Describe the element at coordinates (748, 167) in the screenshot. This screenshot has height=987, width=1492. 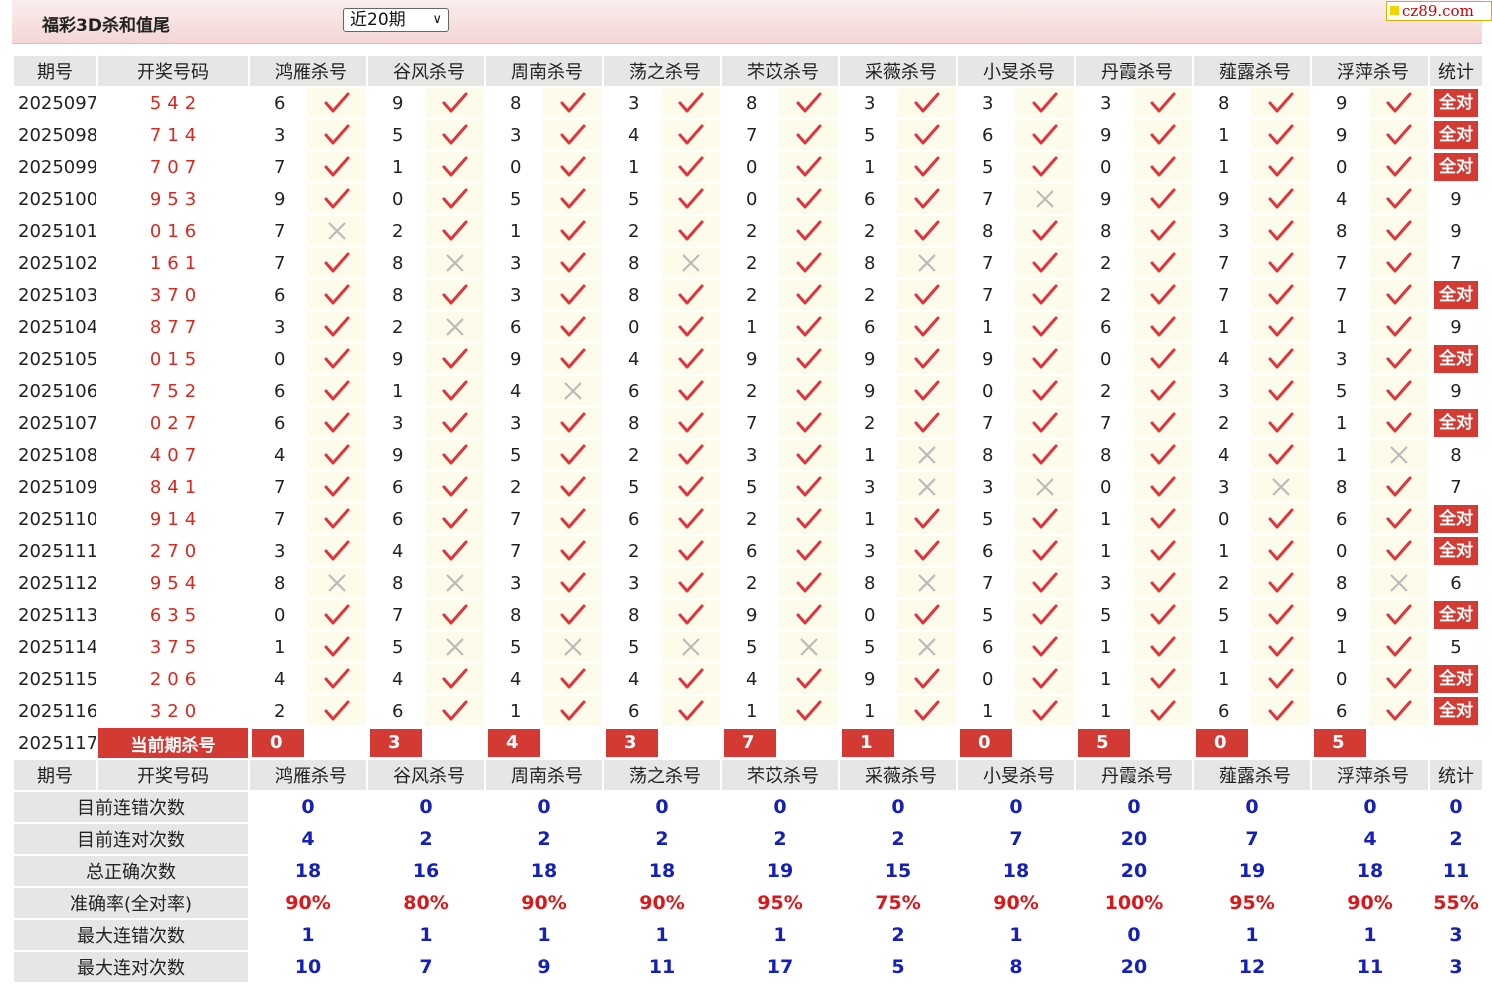
I see `table-row: 2025099 707 7 1 0 1 0 1 5 0 1 0 全对` at that location.